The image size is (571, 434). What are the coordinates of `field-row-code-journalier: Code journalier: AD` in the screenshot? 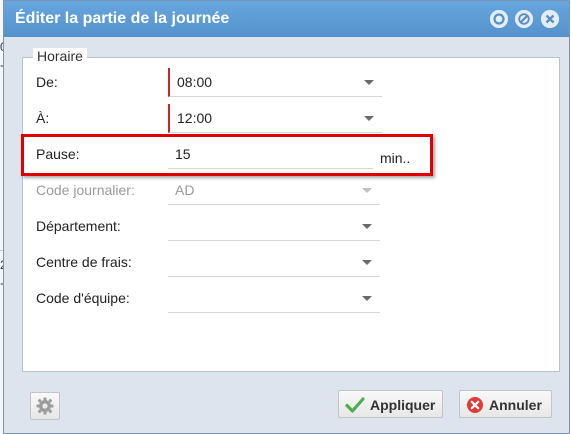 It's located at (291, 191).